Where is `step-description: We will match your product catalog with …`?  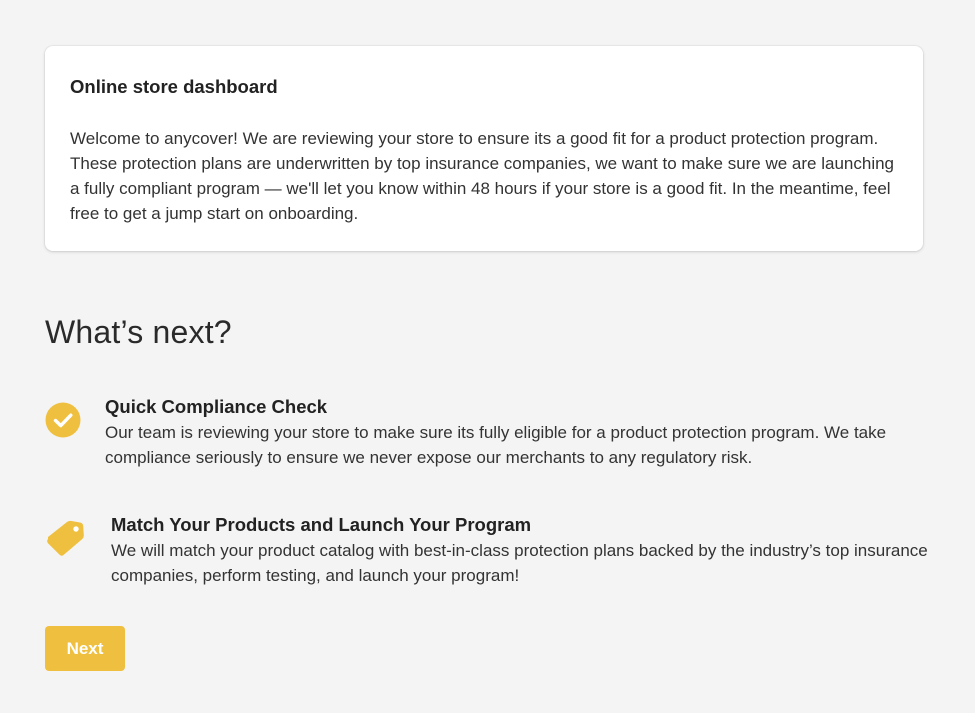
step-description: We will match your product catalog with … is located at coordinates (519, 563).